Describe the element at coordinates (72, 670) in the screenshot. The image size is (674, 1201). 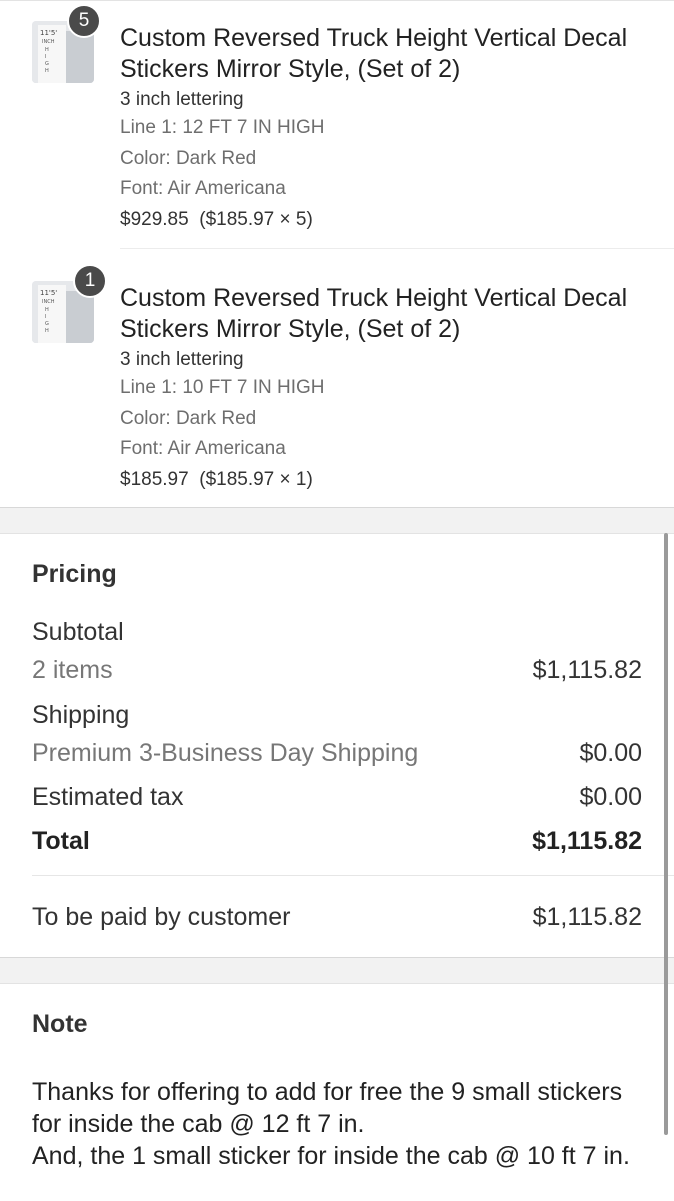
I see `subtotal-items-count: 2 items` at that location.